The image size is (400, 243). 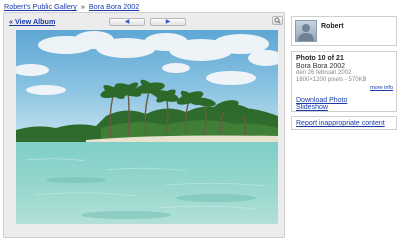 What do you see at coordinates (32, 21) in the screenshot?
I see `view-album-link: « View Album` at bounding box center [32, 21].